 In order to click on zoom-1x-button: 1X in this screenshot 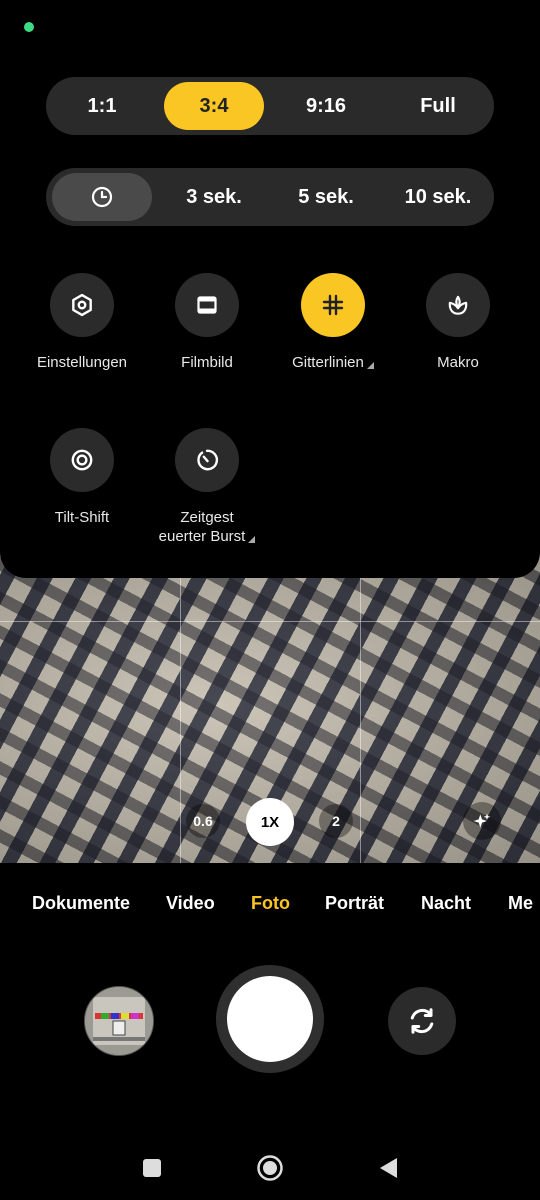, I will do `click(270, 822)`.